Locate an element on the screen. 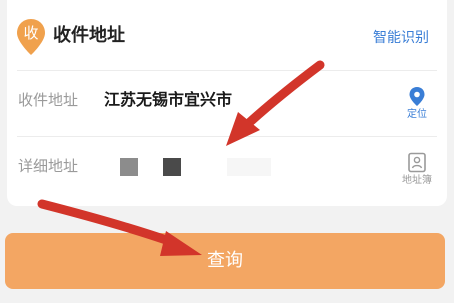 The width and height of the screenshot is (454, 303). badge-text: 收 is located at coordinates (31, 33).